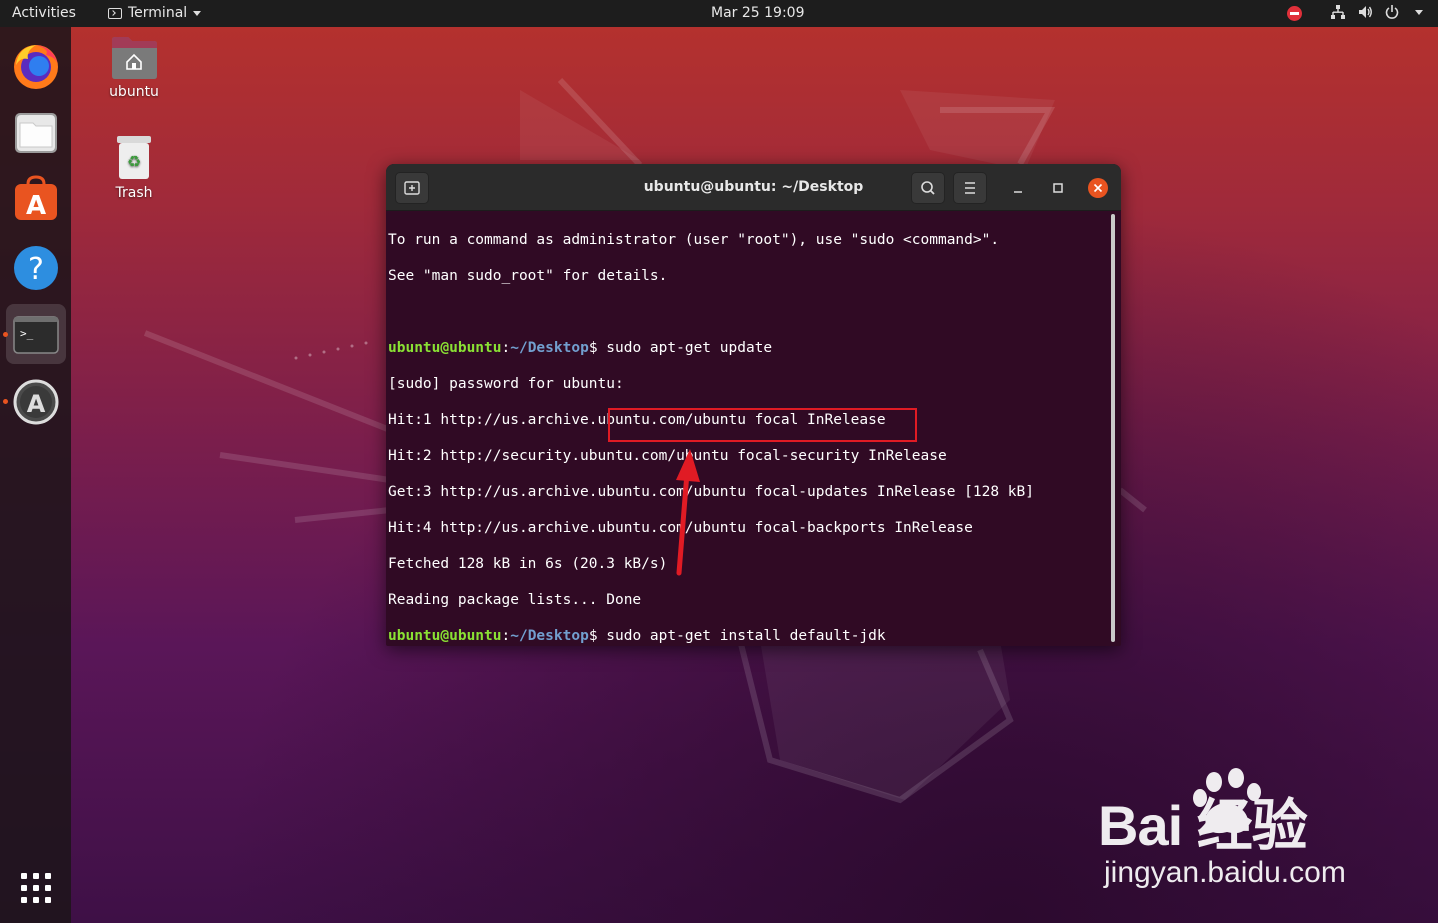  I want to click on dock-terminal: >_, so click(36, 334).